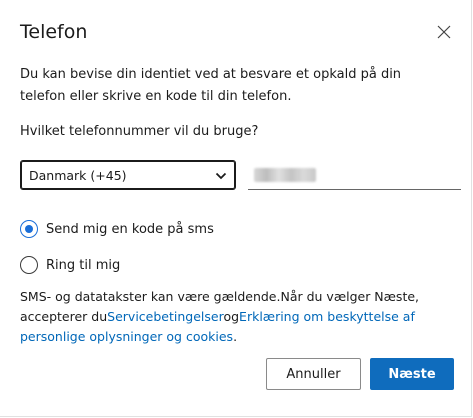 This screenshot has height=418, width=473. I want to click on chevron-down-icon, so click(221, 175).